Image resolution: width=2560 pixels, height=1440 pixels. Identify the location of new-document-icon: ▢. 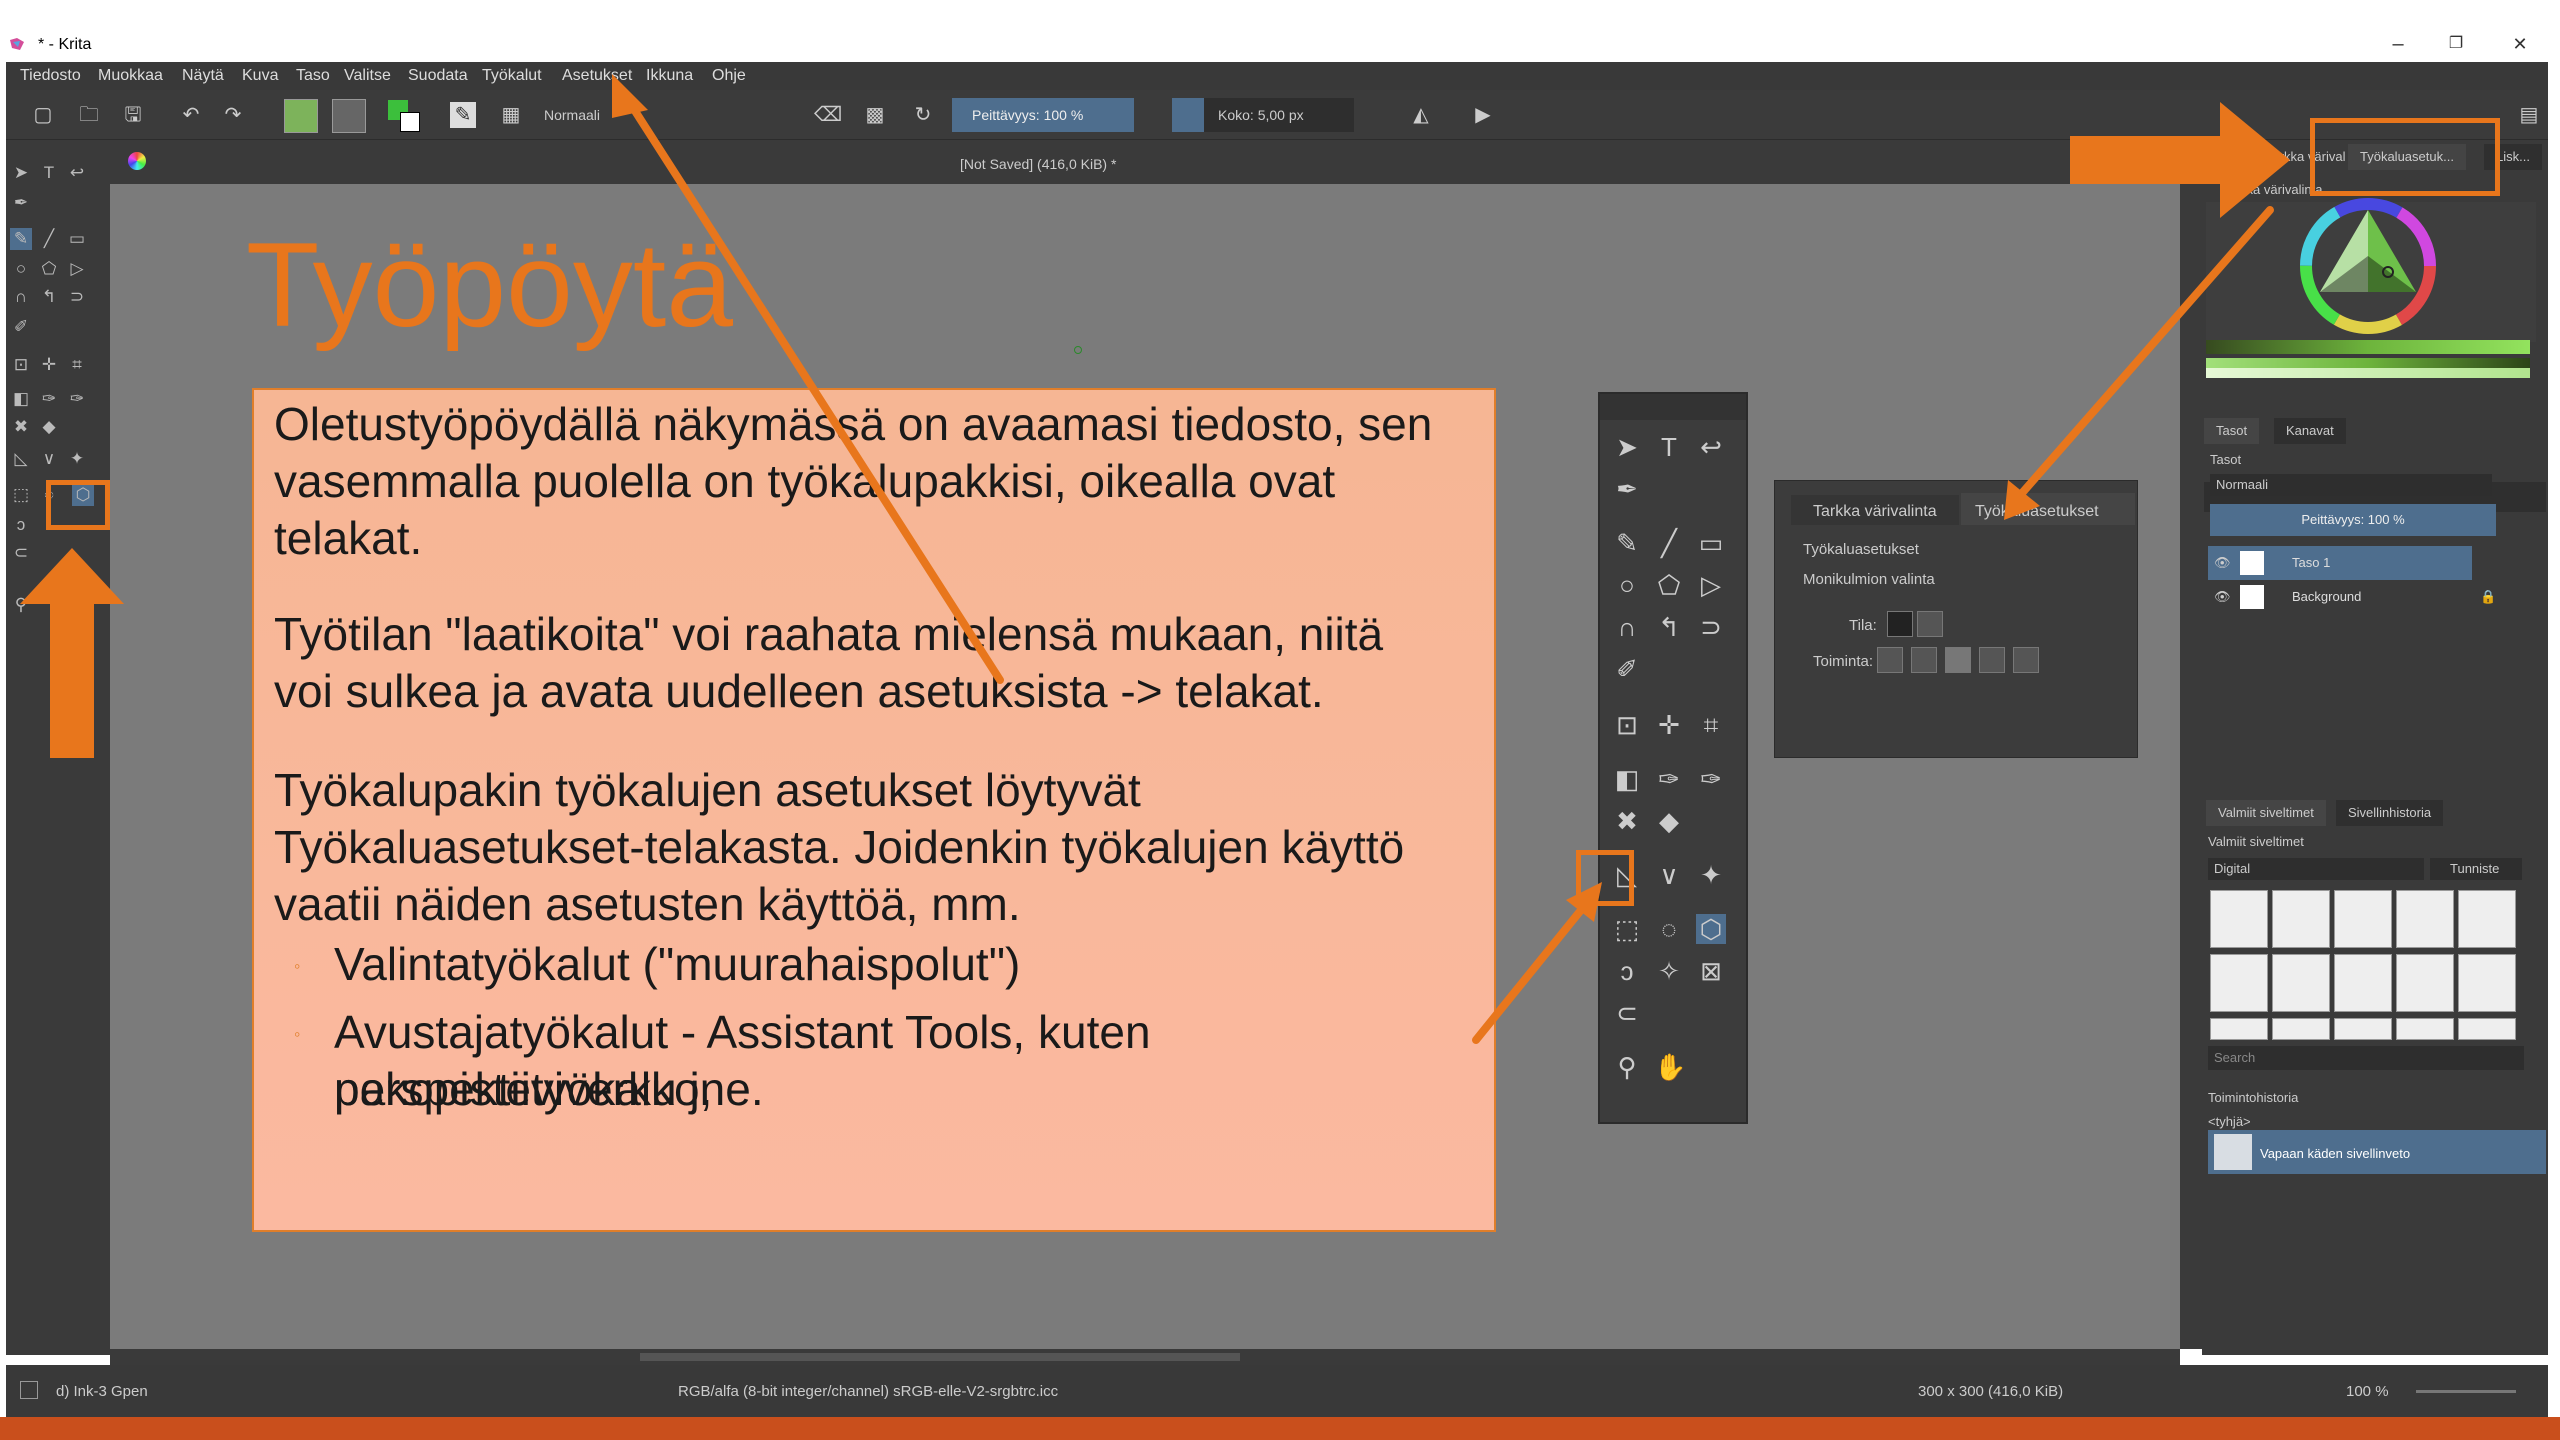
(43, 115).